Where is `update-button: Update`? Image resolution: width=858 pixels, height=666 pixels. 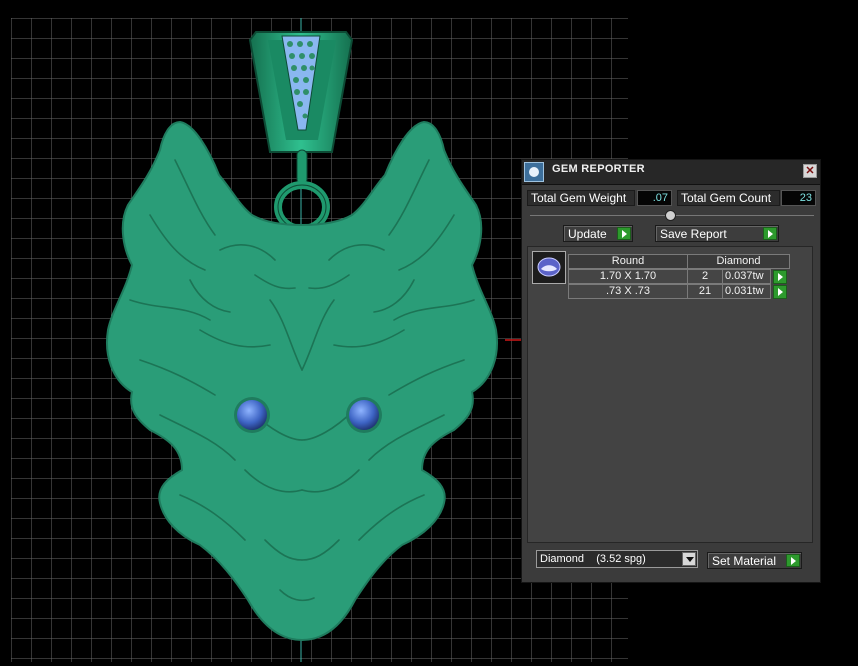 update-button: Update is located at coordinates (598, 233).